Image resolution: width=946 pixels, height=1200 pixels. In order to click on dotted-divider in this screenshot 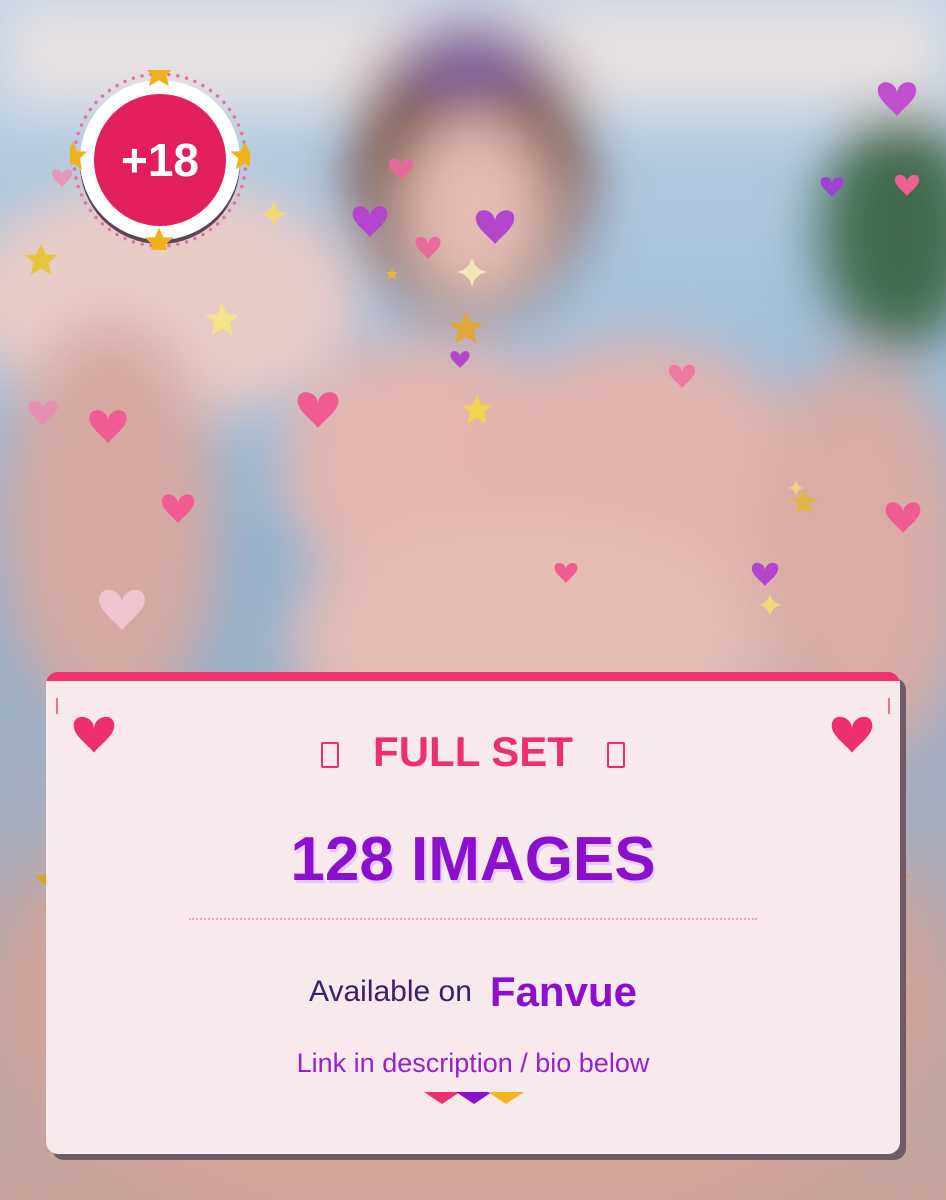, I will do `click(473, 919)`.